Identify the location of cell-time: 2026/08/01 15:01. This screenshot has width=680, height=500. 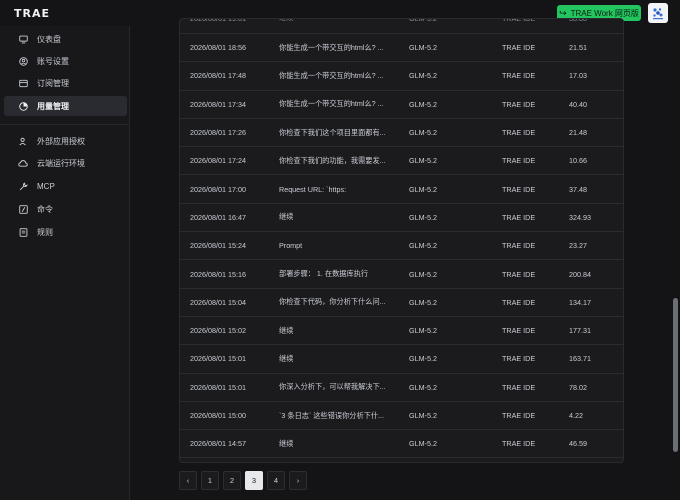
(218, 387).